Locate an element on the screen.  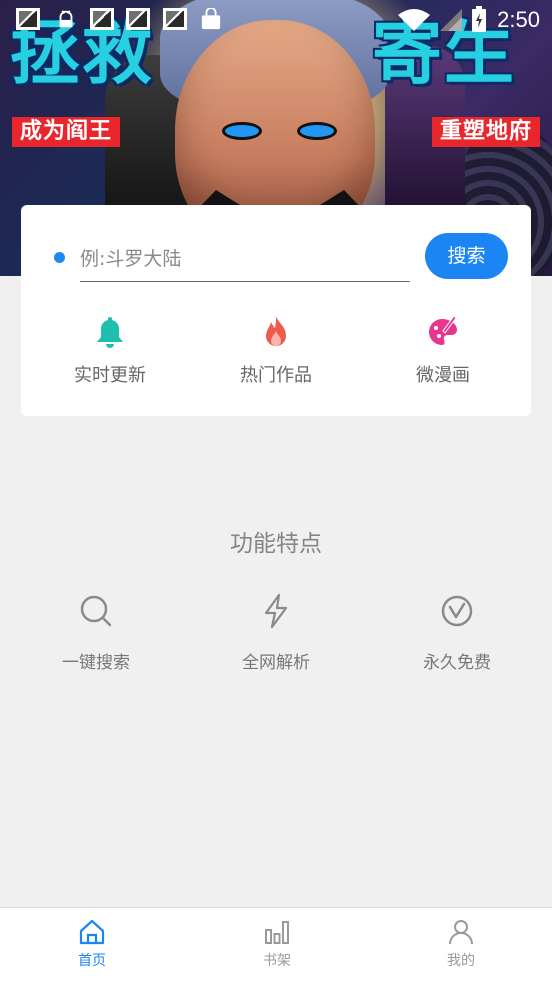
banner-tag-right: 重塑地府 is located at coordinates (486, 132).